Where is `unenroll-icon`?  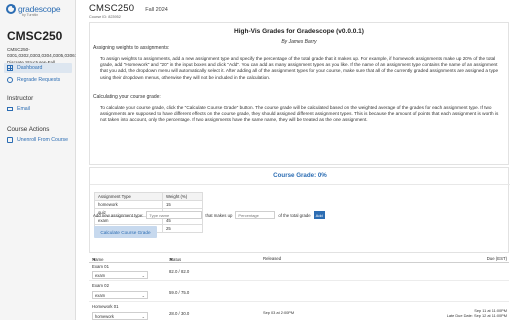 unenroll-icon is located at coordinates (10, 140).